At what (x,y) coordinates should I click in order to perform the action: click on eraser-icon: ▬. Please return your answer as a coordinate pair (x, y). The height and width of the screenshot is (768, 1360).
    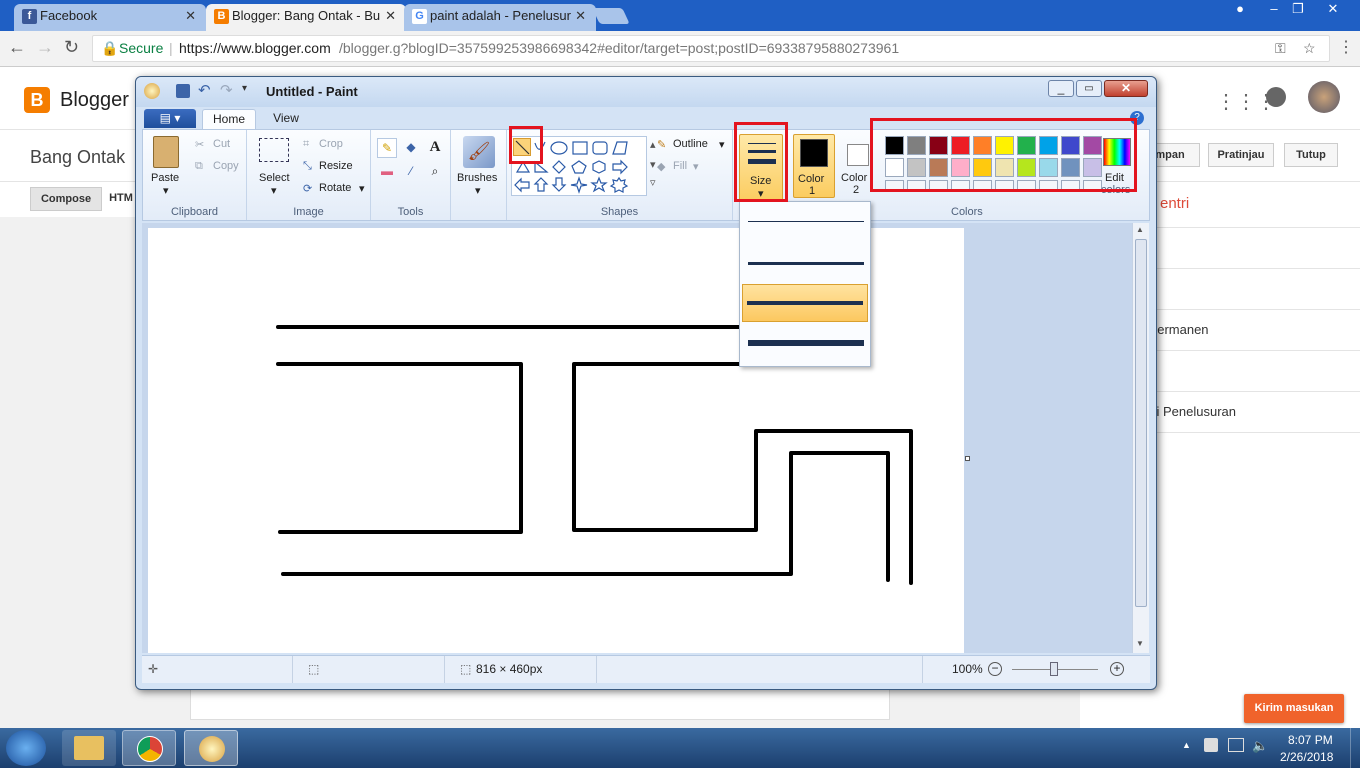
    Looking at the image, I should click on (387, 172).